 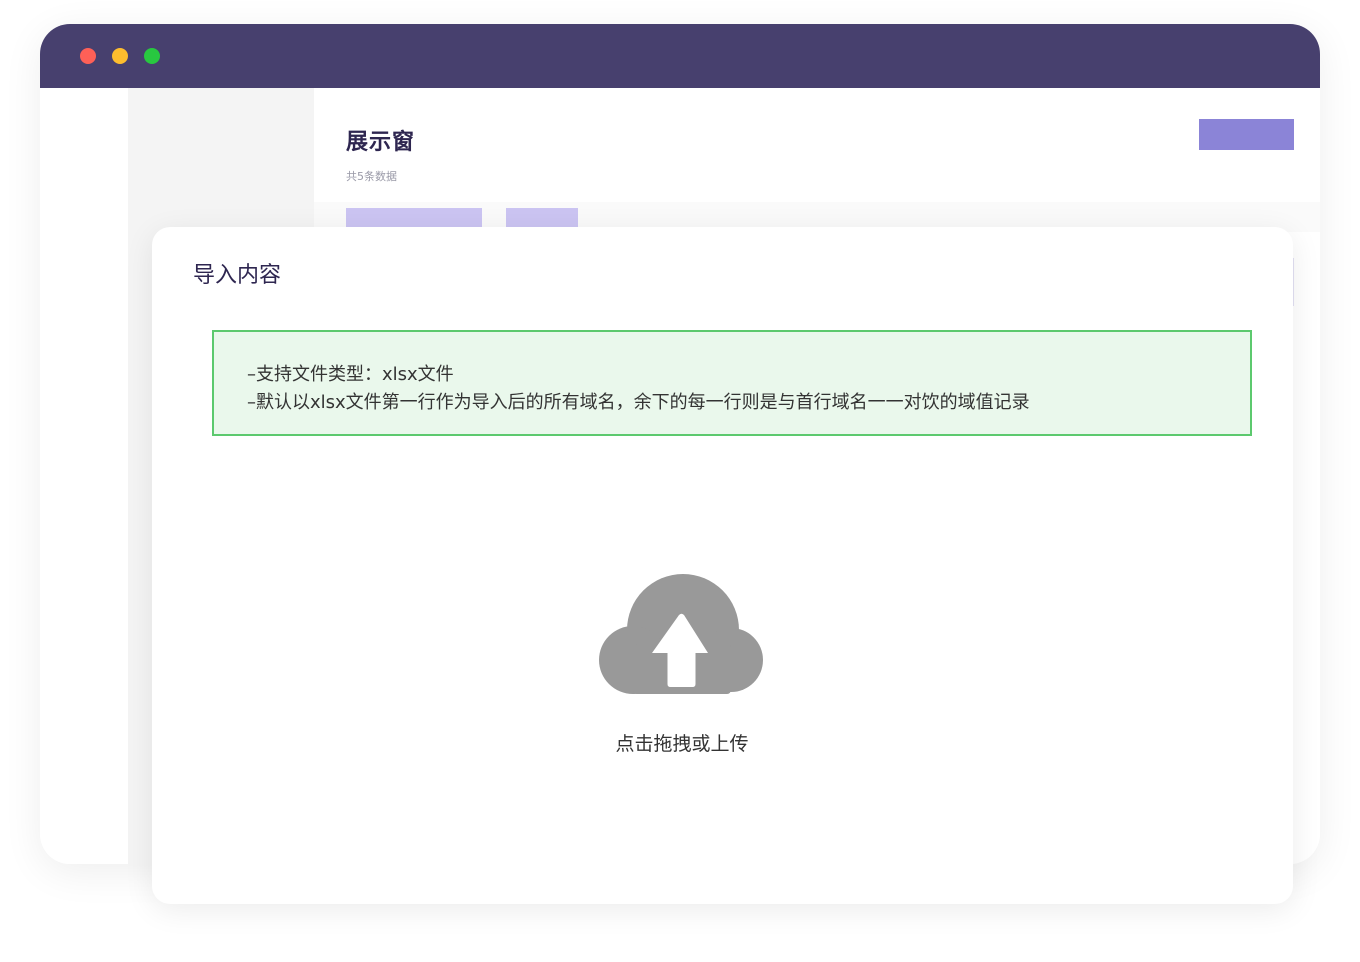 What do you see at coordinates (84, 476) in the screenshot?
I see `nav-rail` at bounding box center [84, 476].